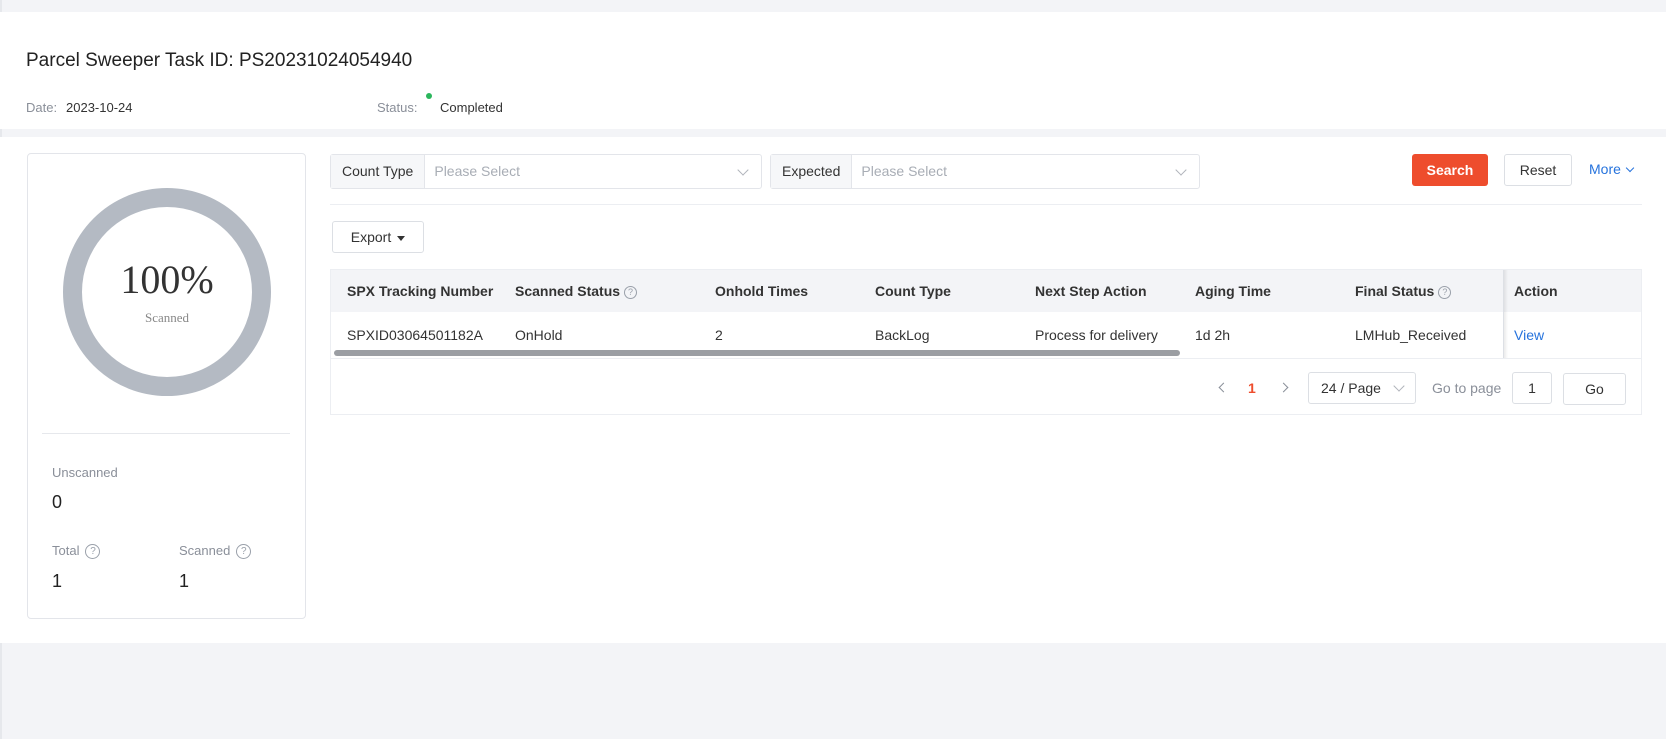 Image resolution: width=1666 pixels, height=739 pixels. I want to click on unscanned-value: 0, so click(57, 502).